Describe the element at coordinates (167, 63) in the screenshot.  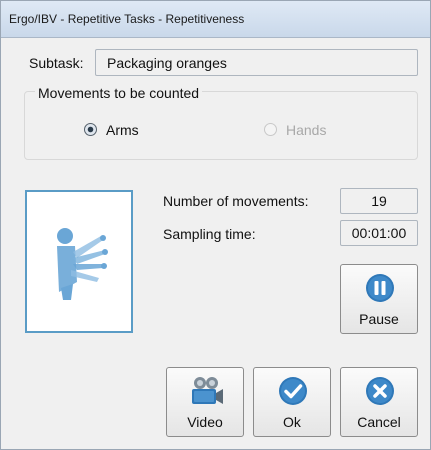
I see `subtask-value: Packaging oranges` at that location.